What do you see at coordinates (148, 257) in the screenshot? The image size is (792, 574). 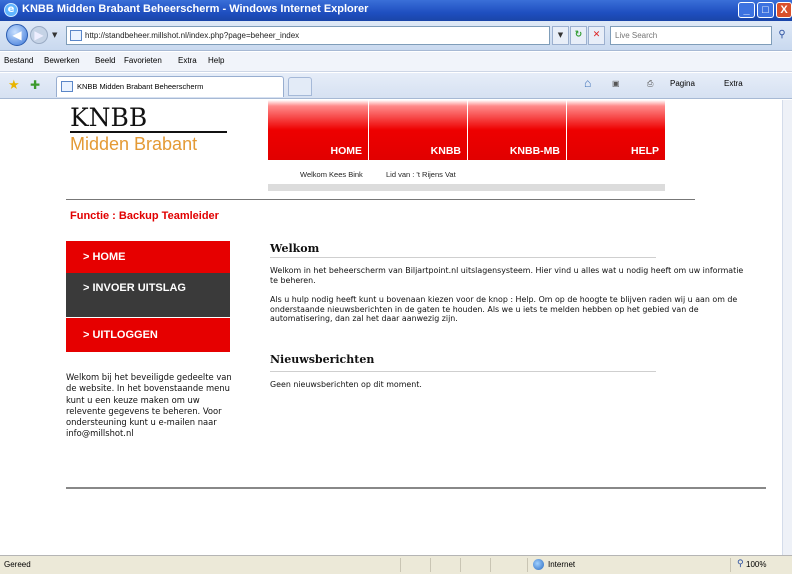 I see `side-menu-home: > HOME` at bounding box center [148, 257].